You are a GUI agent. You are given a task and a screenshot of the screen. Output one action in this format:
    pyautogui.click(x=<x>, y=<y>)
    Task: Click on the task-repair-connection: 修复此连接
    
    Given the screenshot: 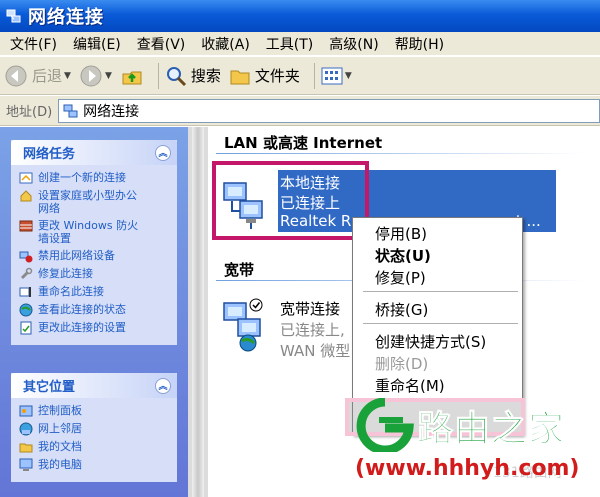 What is the action you would take?
    pyautogui.click(x=96, y=274)
    